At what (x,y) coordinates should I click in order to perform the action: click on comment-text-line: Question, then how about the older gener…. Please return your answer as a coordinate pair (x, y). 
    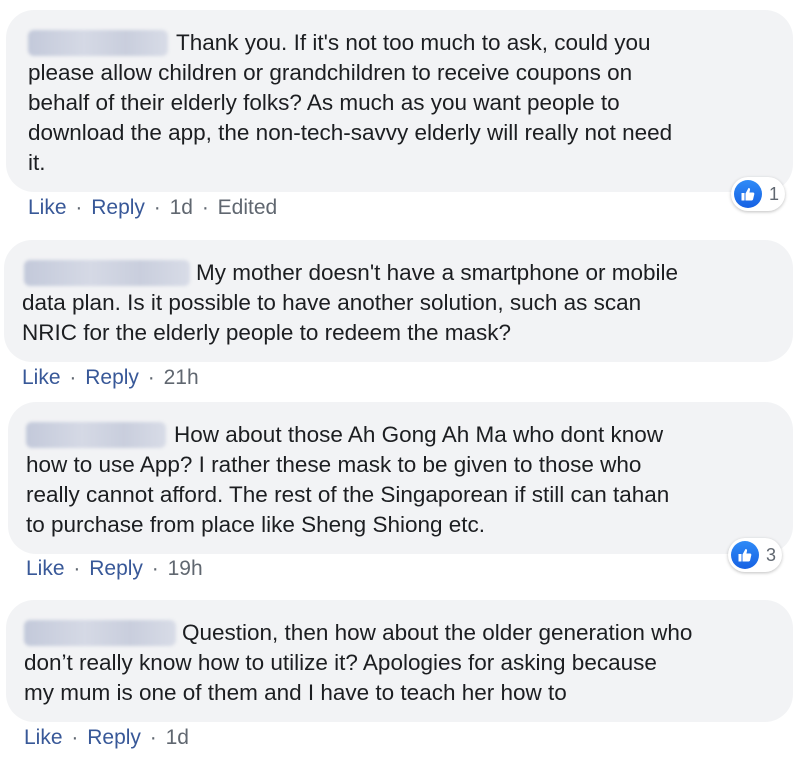
    Looking at the image, I should click on (437, 632).